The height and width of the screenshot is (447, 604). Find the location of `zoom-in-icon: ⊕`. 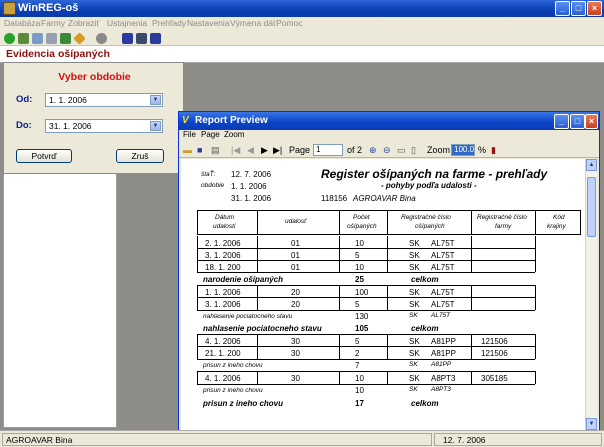

zoom-in-icon: ⊕ is located at coordinates (373, 150).